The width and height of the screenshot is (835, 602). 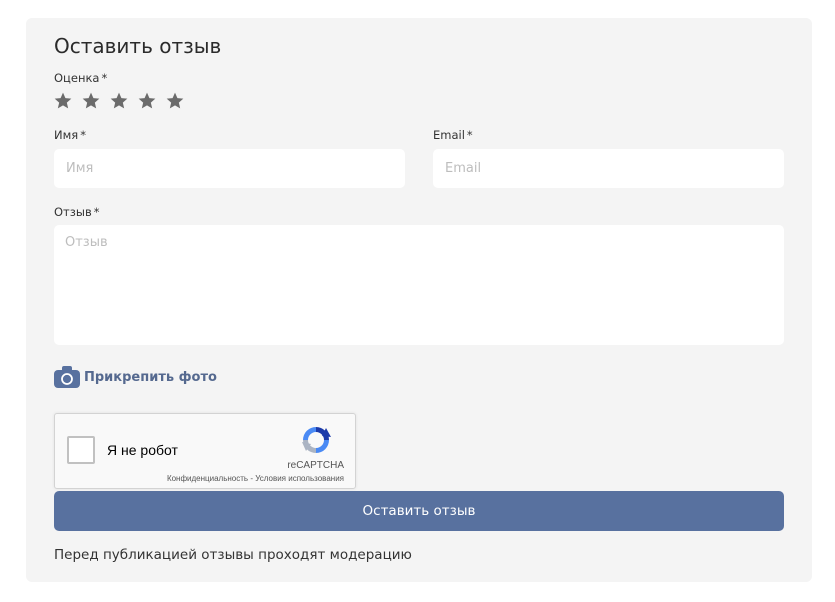 What do you see at coordinates (207, 478) in the screenshot?
I see `recaptcha-privacy-link: Конфиденциальность` at bounding box center [207, 478].